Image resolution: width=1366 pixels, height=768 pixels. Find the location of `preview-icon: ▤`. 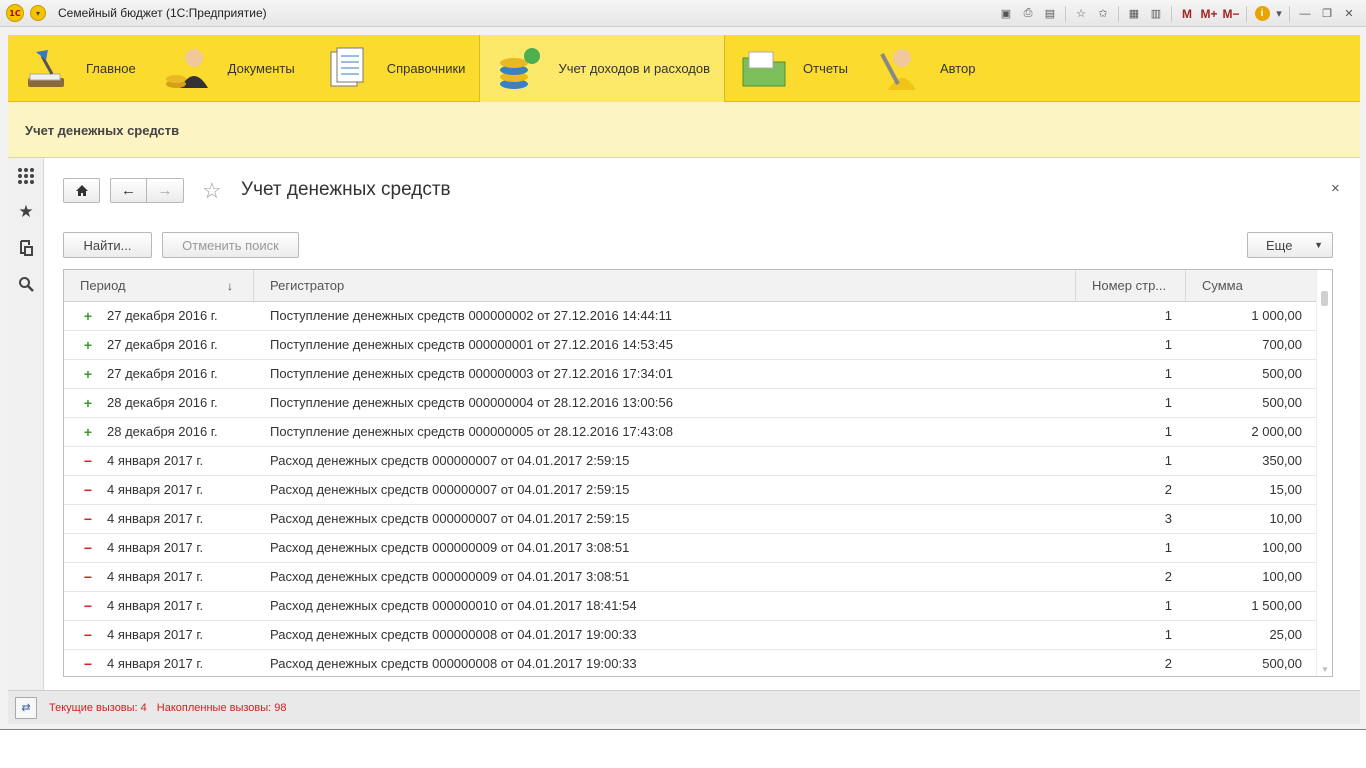

preview-icon: ▤ is located at coordinates (1050, 14).